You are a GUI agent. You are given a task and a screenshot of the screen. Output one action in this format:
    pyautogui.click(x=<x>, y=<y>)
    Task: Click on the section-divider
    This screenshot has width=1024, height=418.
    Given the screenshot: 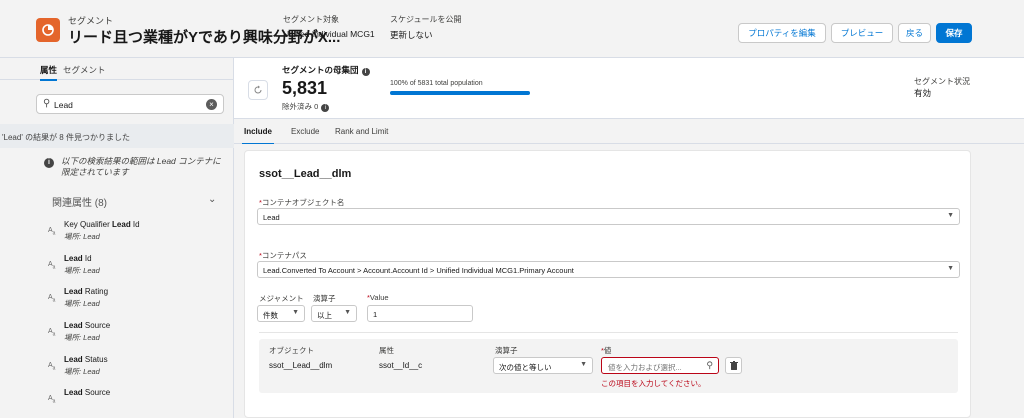 What is the action you would take?
    pyautogui.click(x=608, y=332)
    